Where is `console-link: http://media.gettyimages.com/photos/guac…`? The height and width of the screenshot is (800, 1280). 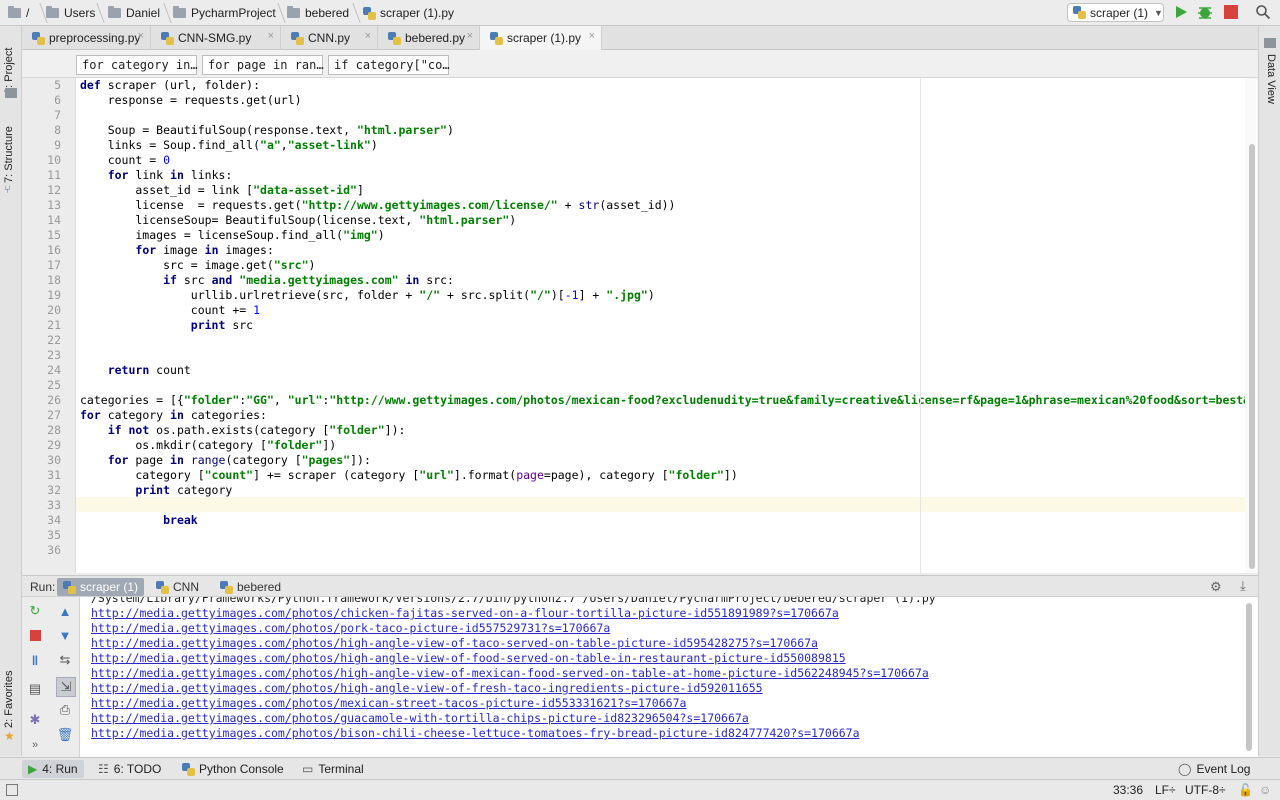
console-link: http://media.gettyimages.com/photos/guac… is located at coordinates (420, 718).